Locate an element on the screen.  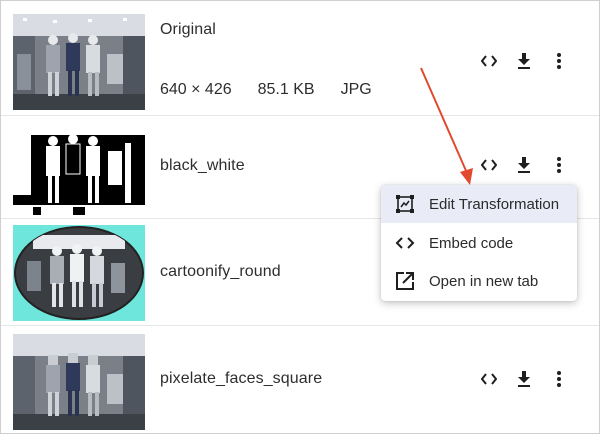
asset-name: black_white is located at coordinates (202, 165).